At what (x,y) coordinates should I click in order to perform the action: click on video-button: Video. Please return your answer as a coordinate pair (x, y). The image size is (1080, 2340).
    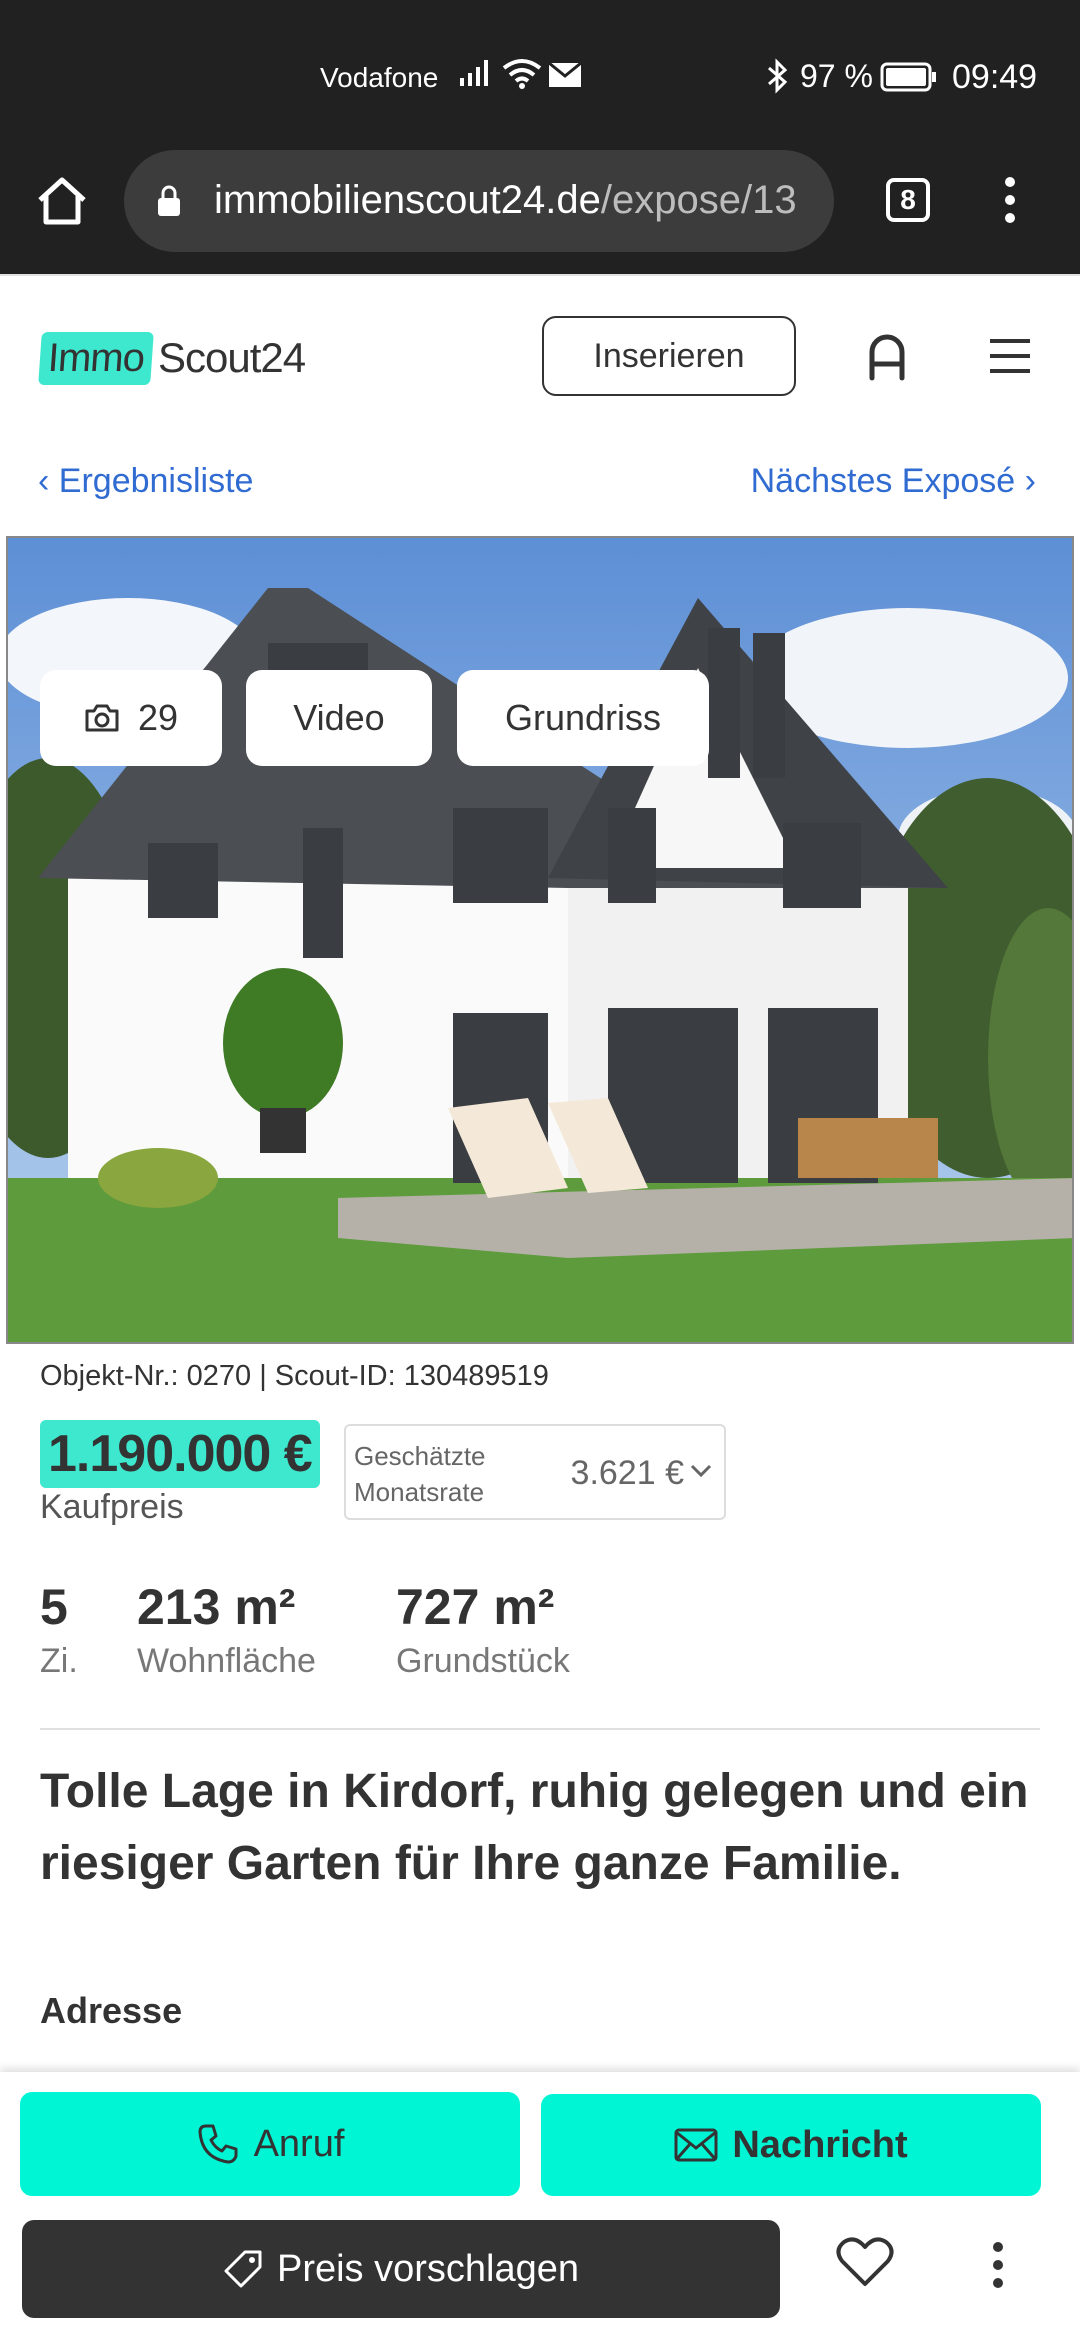
    Looking at the image, I should click on (339, 718).